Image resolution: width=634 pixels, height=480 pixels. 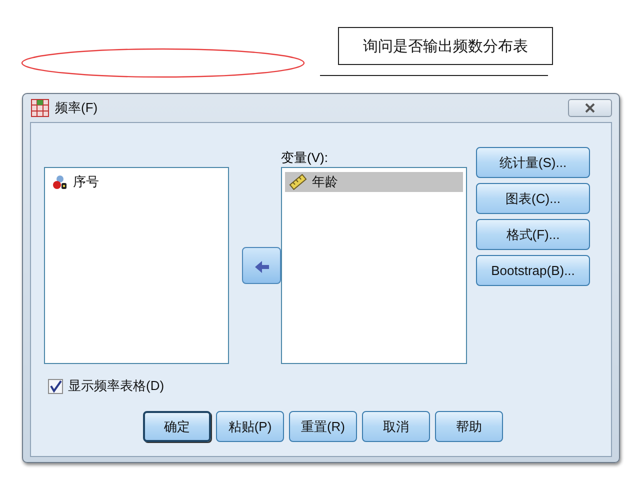 I want to click on checkbox-label: 显示频率表格(D), so click(x=116, y=386).